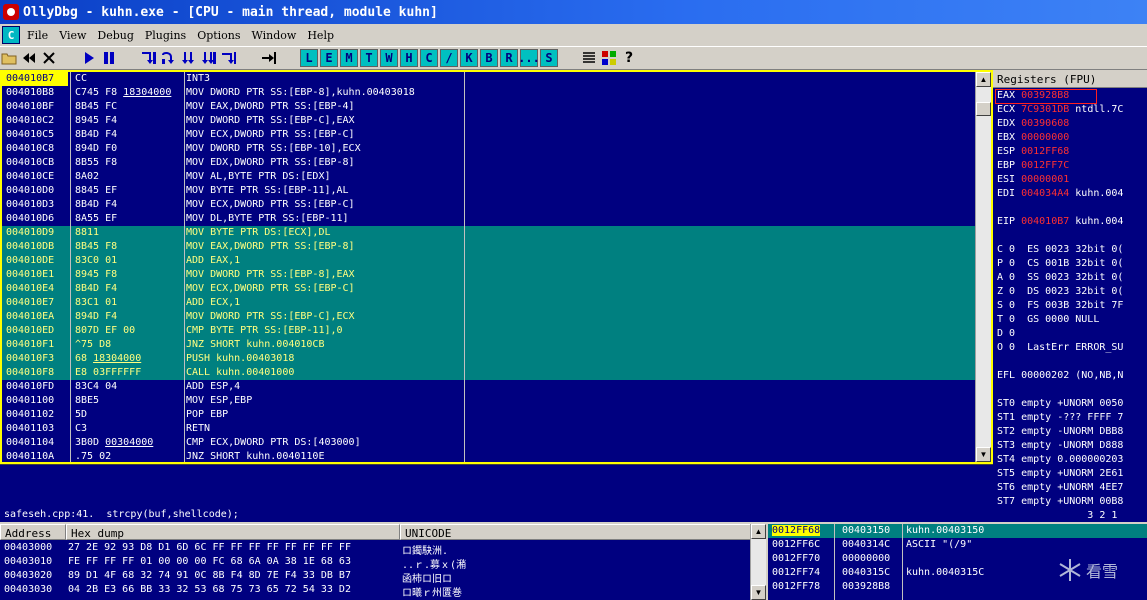  What do you see at coordinates (432, 591) in the screenshot?
I see `dump-unicode: ロ曦ｒ州匱巻` at bounding box center [432, 591].